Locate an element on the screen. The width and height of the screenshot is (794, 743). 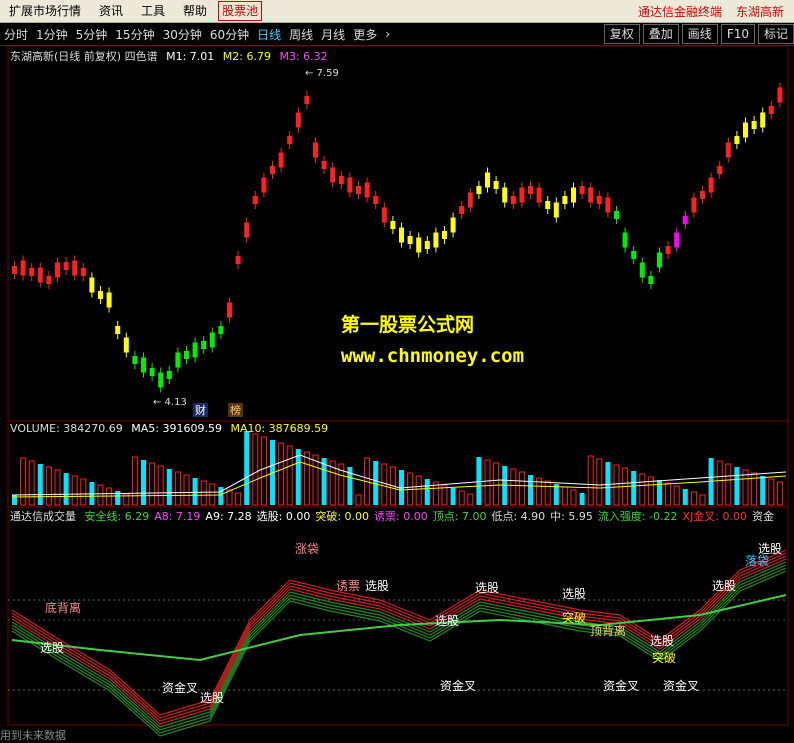
label-fall-bag: 落袋 is located at coordinates (757, 561).